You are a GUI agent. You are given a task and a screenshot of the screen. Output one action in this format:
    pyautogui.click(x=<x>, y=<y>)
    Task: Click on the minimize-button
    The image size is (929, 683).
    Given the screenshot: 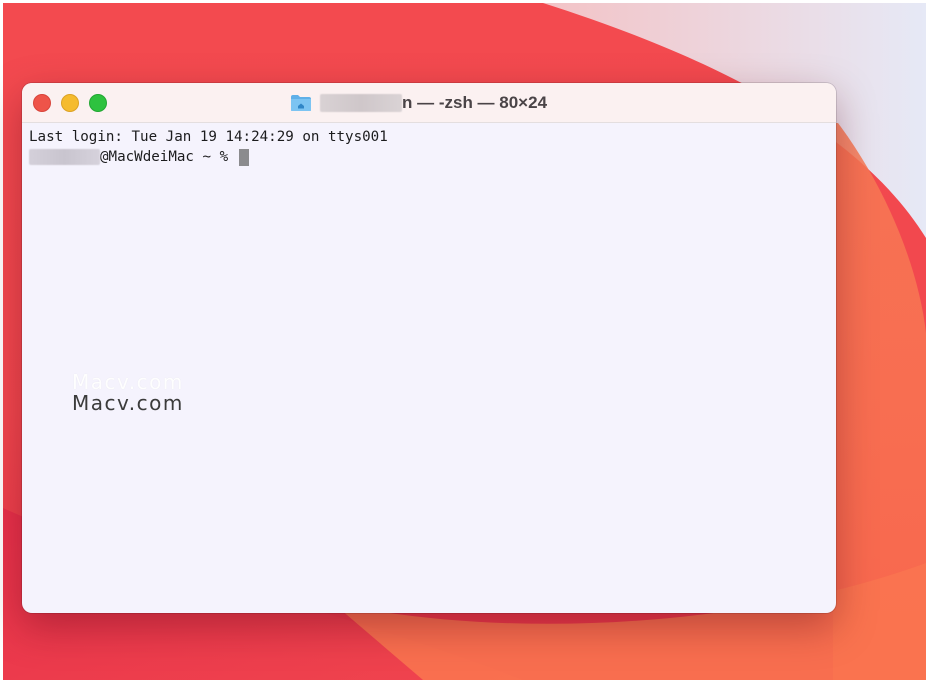 What is the action you would take?
    pyautogui.click(x=70, y=103)
    